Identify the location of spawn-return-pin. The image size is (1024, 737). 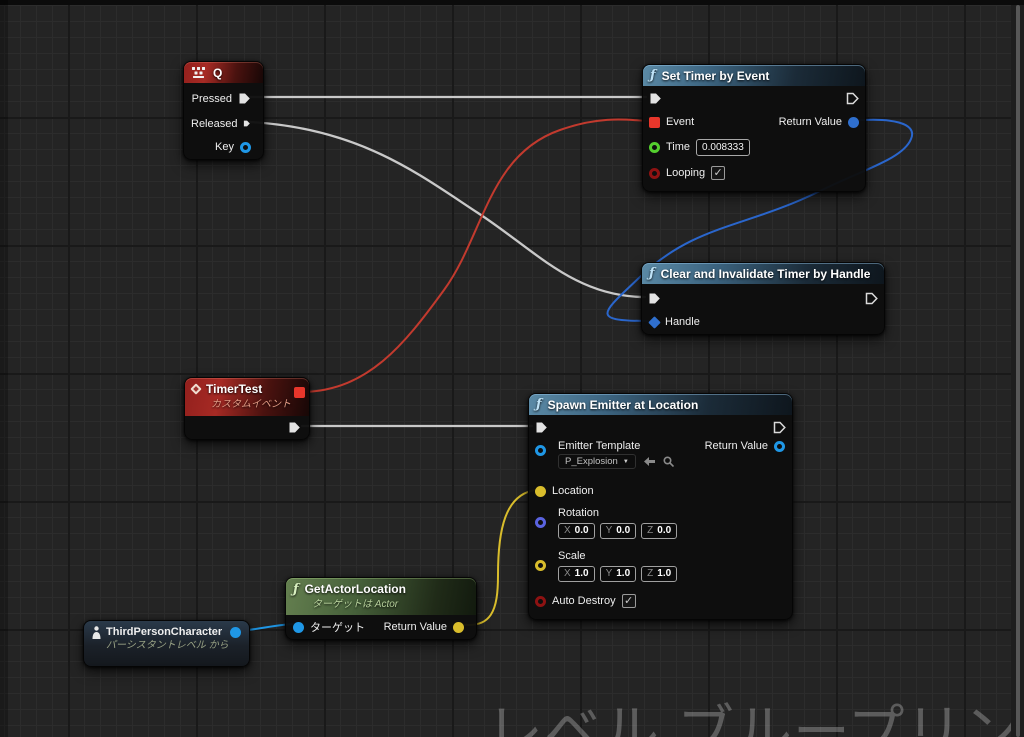
(779, 446).